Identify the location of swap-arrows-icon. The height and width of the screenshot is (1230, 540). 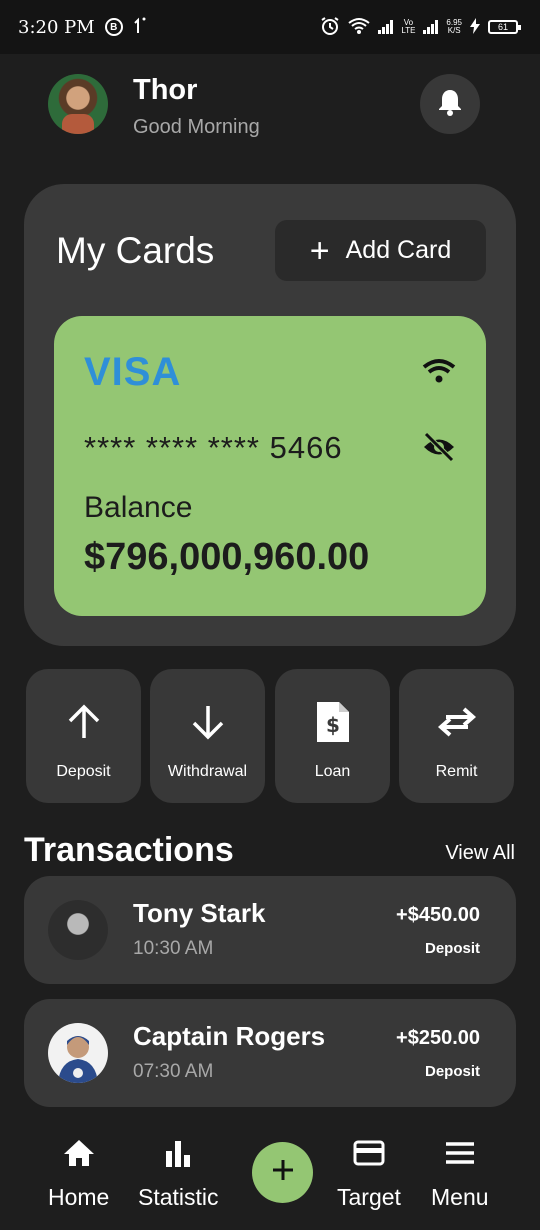
(457, 722).